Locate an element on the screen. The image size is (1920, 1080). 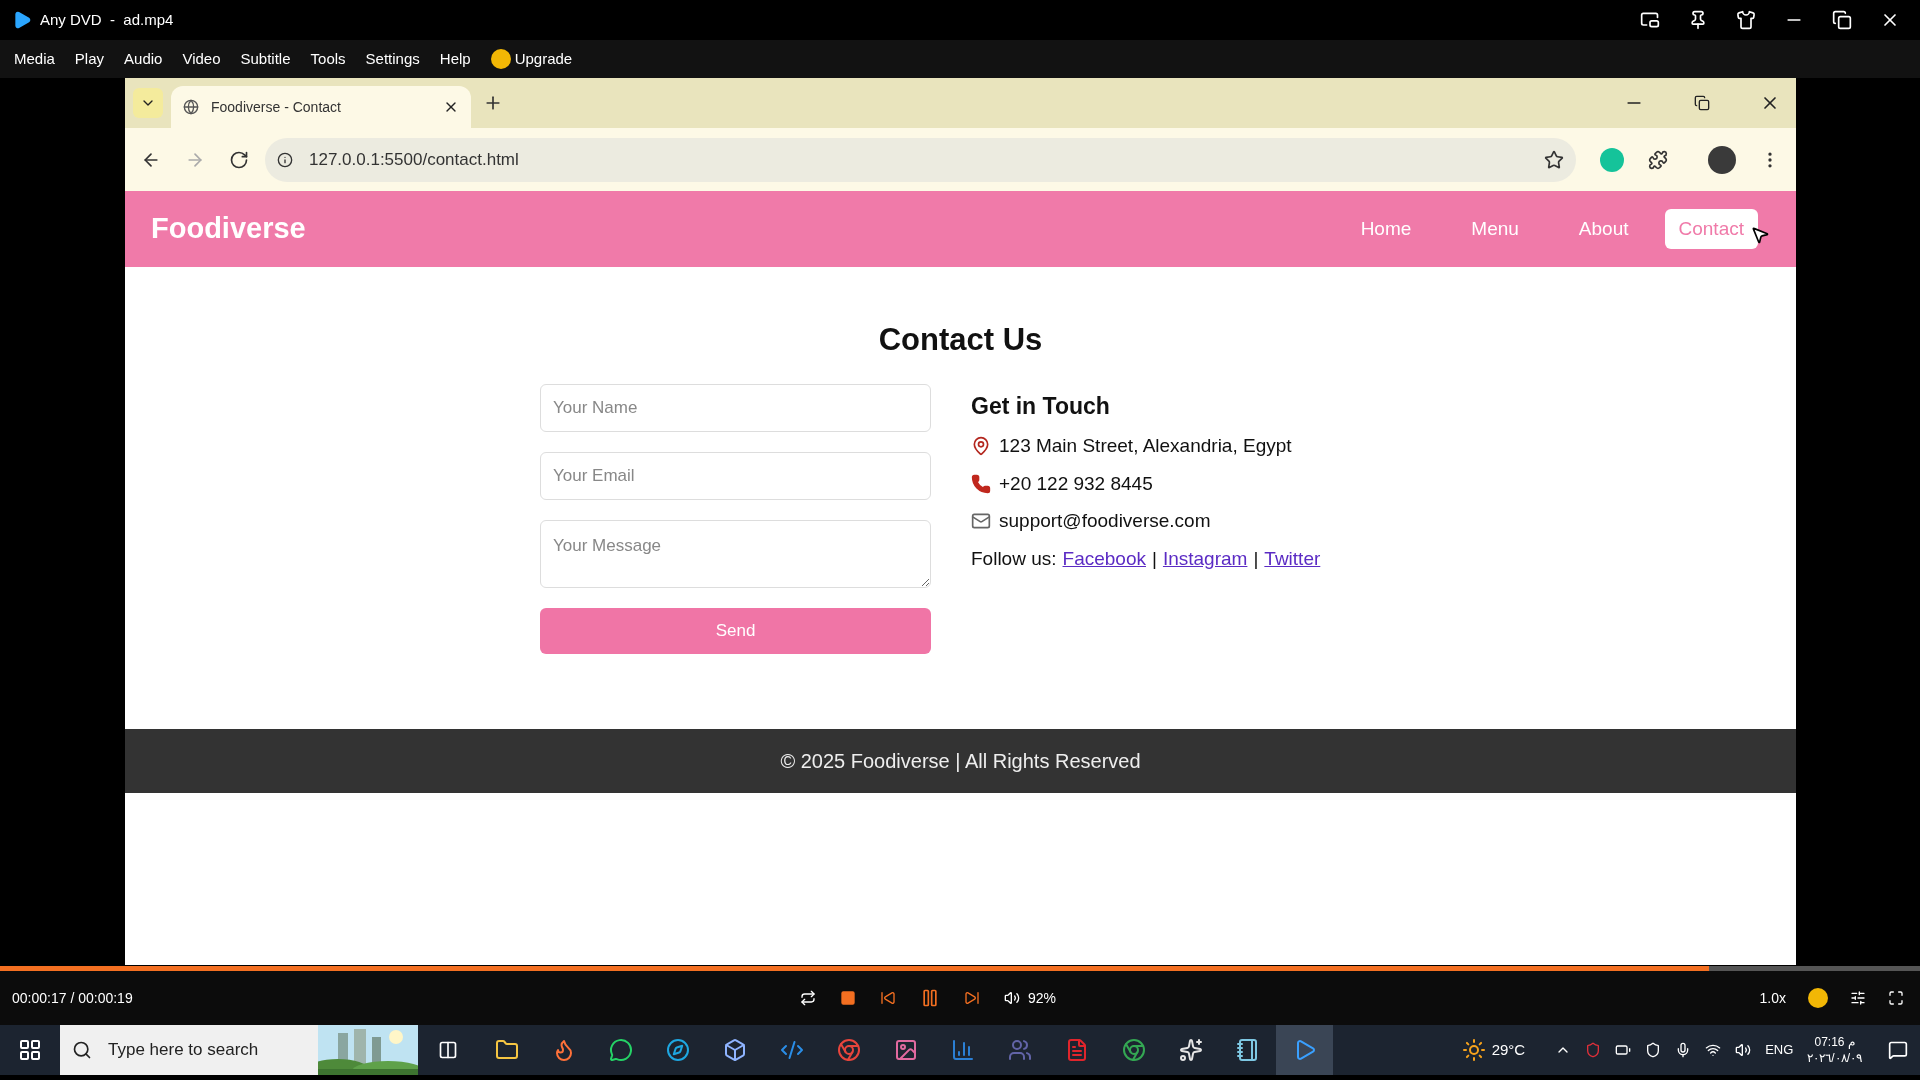
envelope-icon is located at coordinates (981, 521).